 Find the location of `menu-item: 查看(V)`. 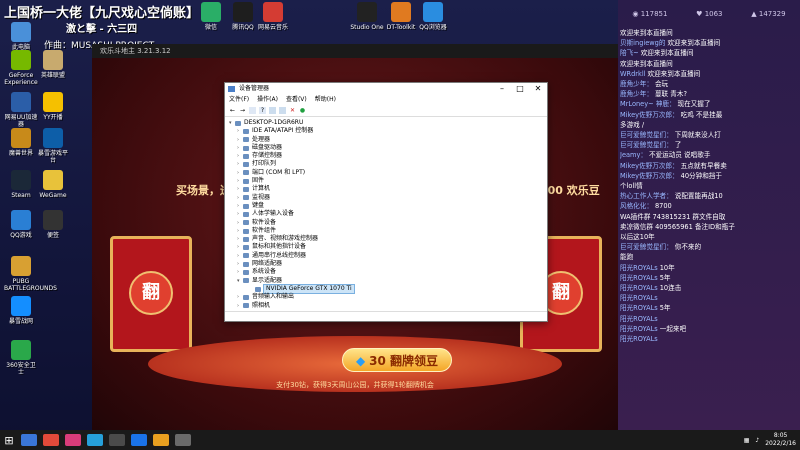

menu-item: 查看(V) is located at coordinates (296, 100).